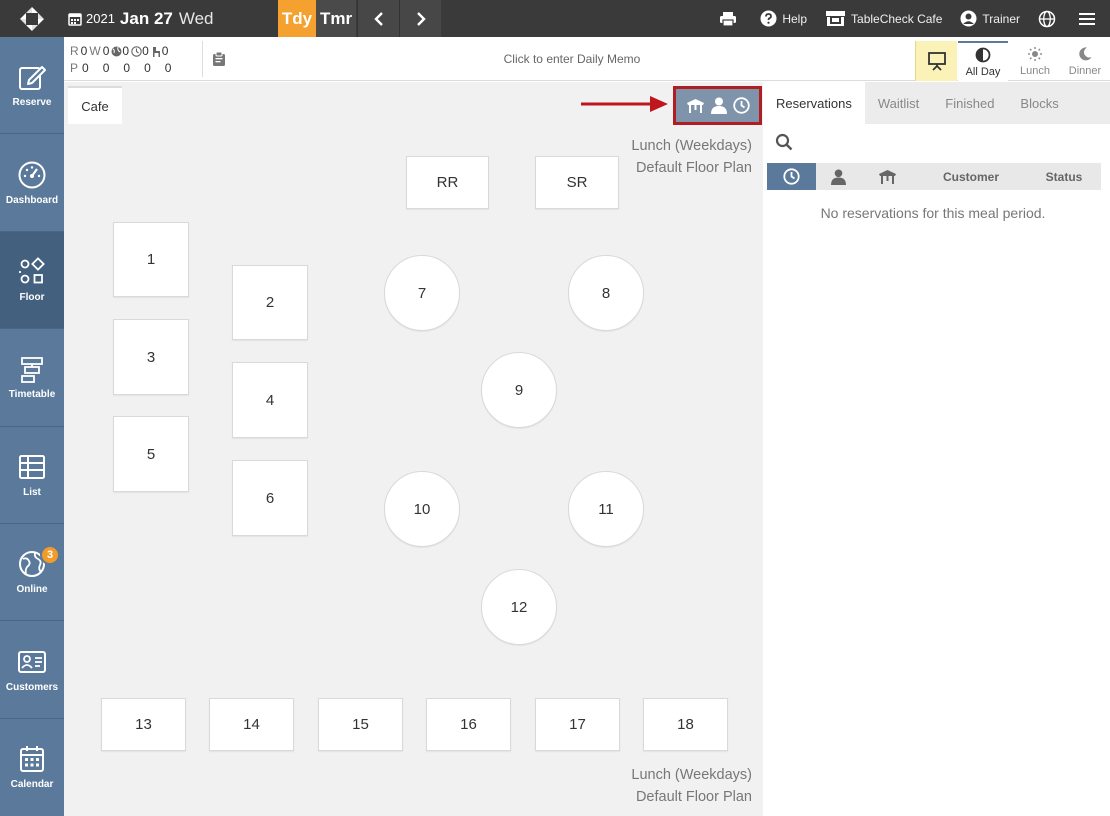  Describe the element at coordinates (1087, 18) in the screenshot. I see `hamburger-icon` at that location.